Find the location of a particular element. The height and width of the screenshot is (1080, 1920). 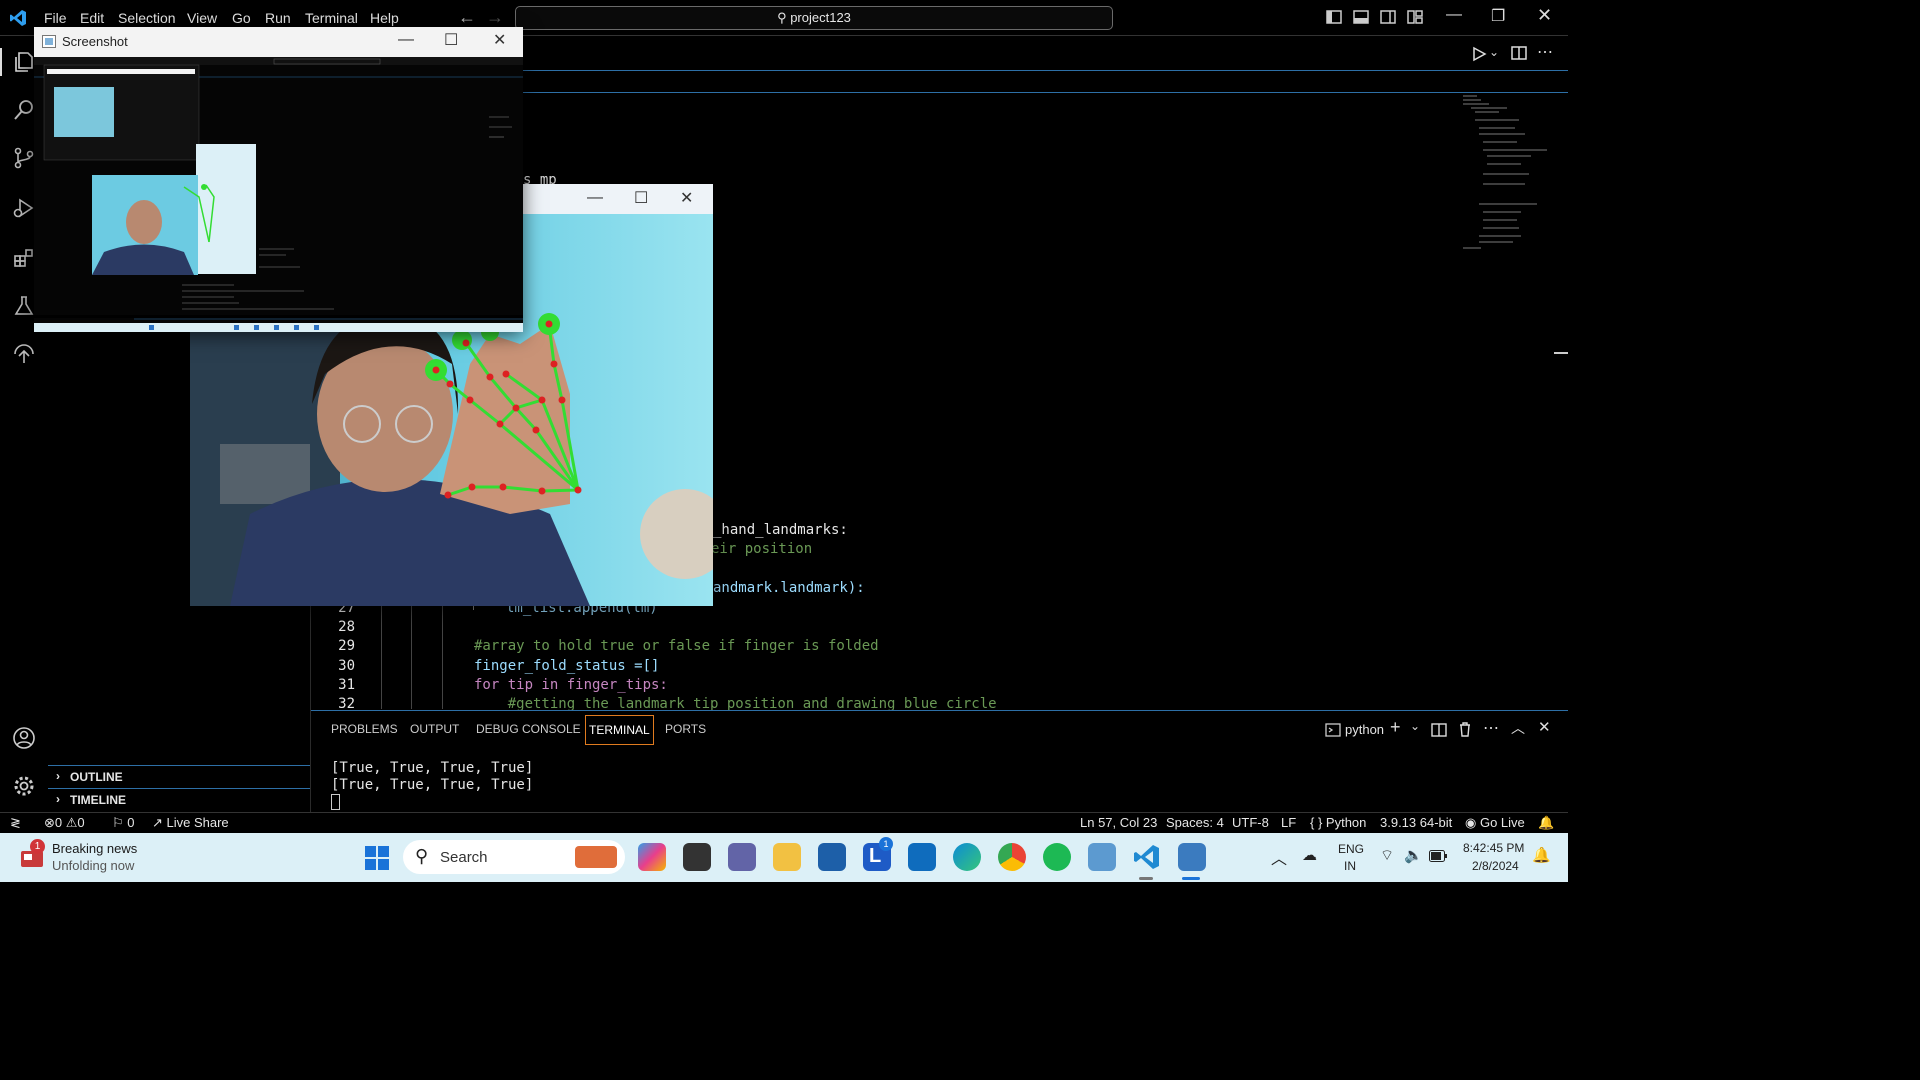

microsoft-store-icon is located at coordinates (832, 857).